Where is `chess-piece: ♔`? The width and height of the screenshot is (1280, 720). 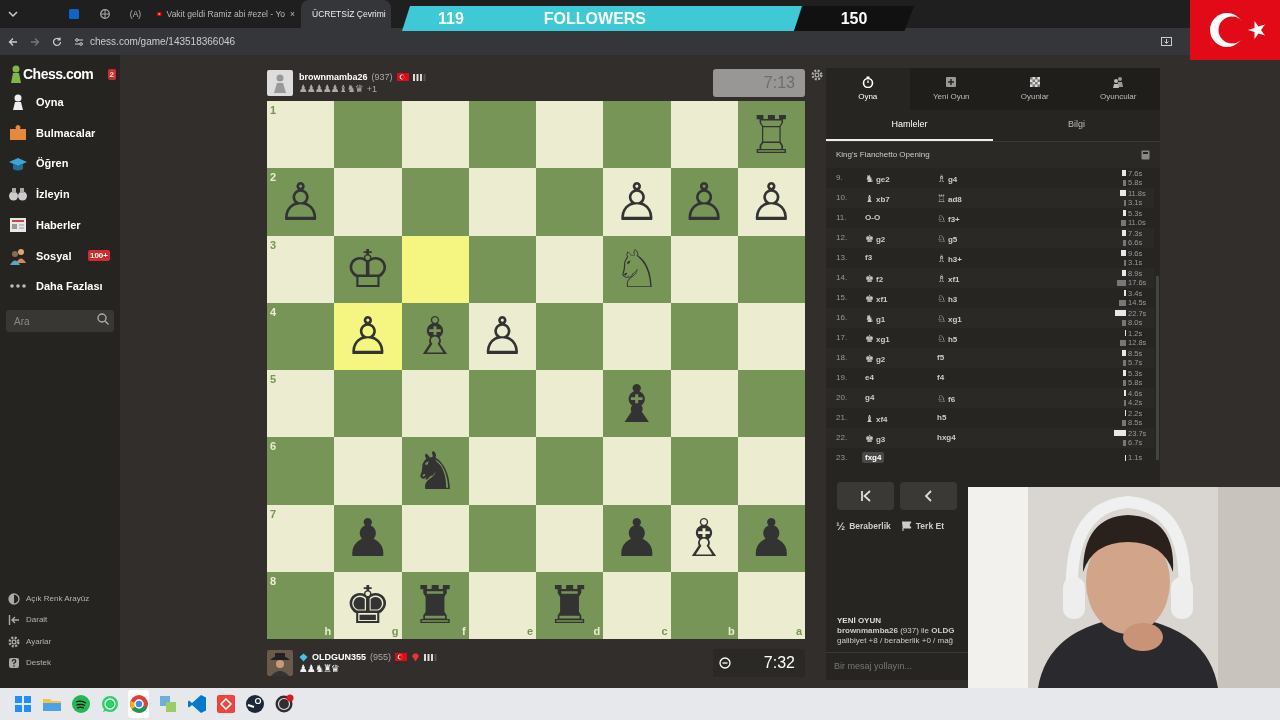 chess-piece: ♔ is located at coordinates (368, 269).